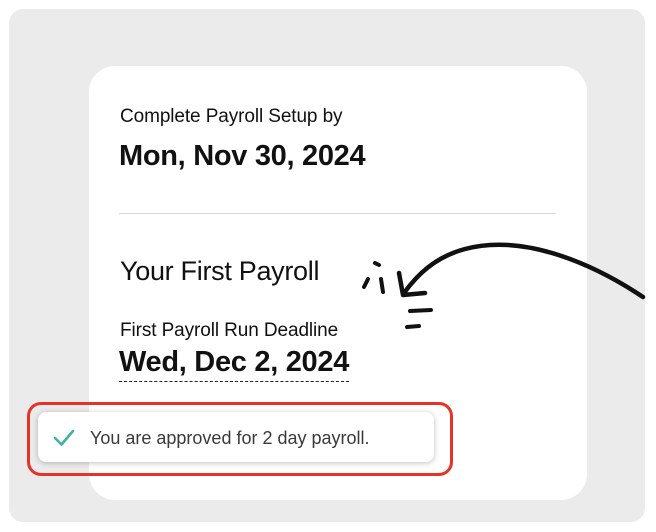 The width and height of the screenshot is (656, 532). What do you see at coordinates (220, 271) in the screenshot?
I see `first-payroll-heading: Your First Payroll` at bounding box center [220, 271].